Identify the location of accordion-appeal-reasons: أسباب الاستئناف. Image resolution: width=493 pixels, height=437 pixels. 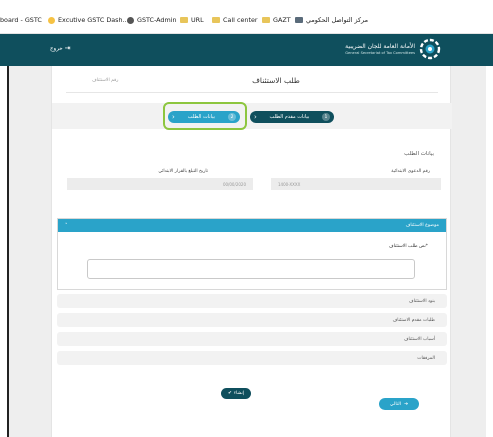
(252, 339).